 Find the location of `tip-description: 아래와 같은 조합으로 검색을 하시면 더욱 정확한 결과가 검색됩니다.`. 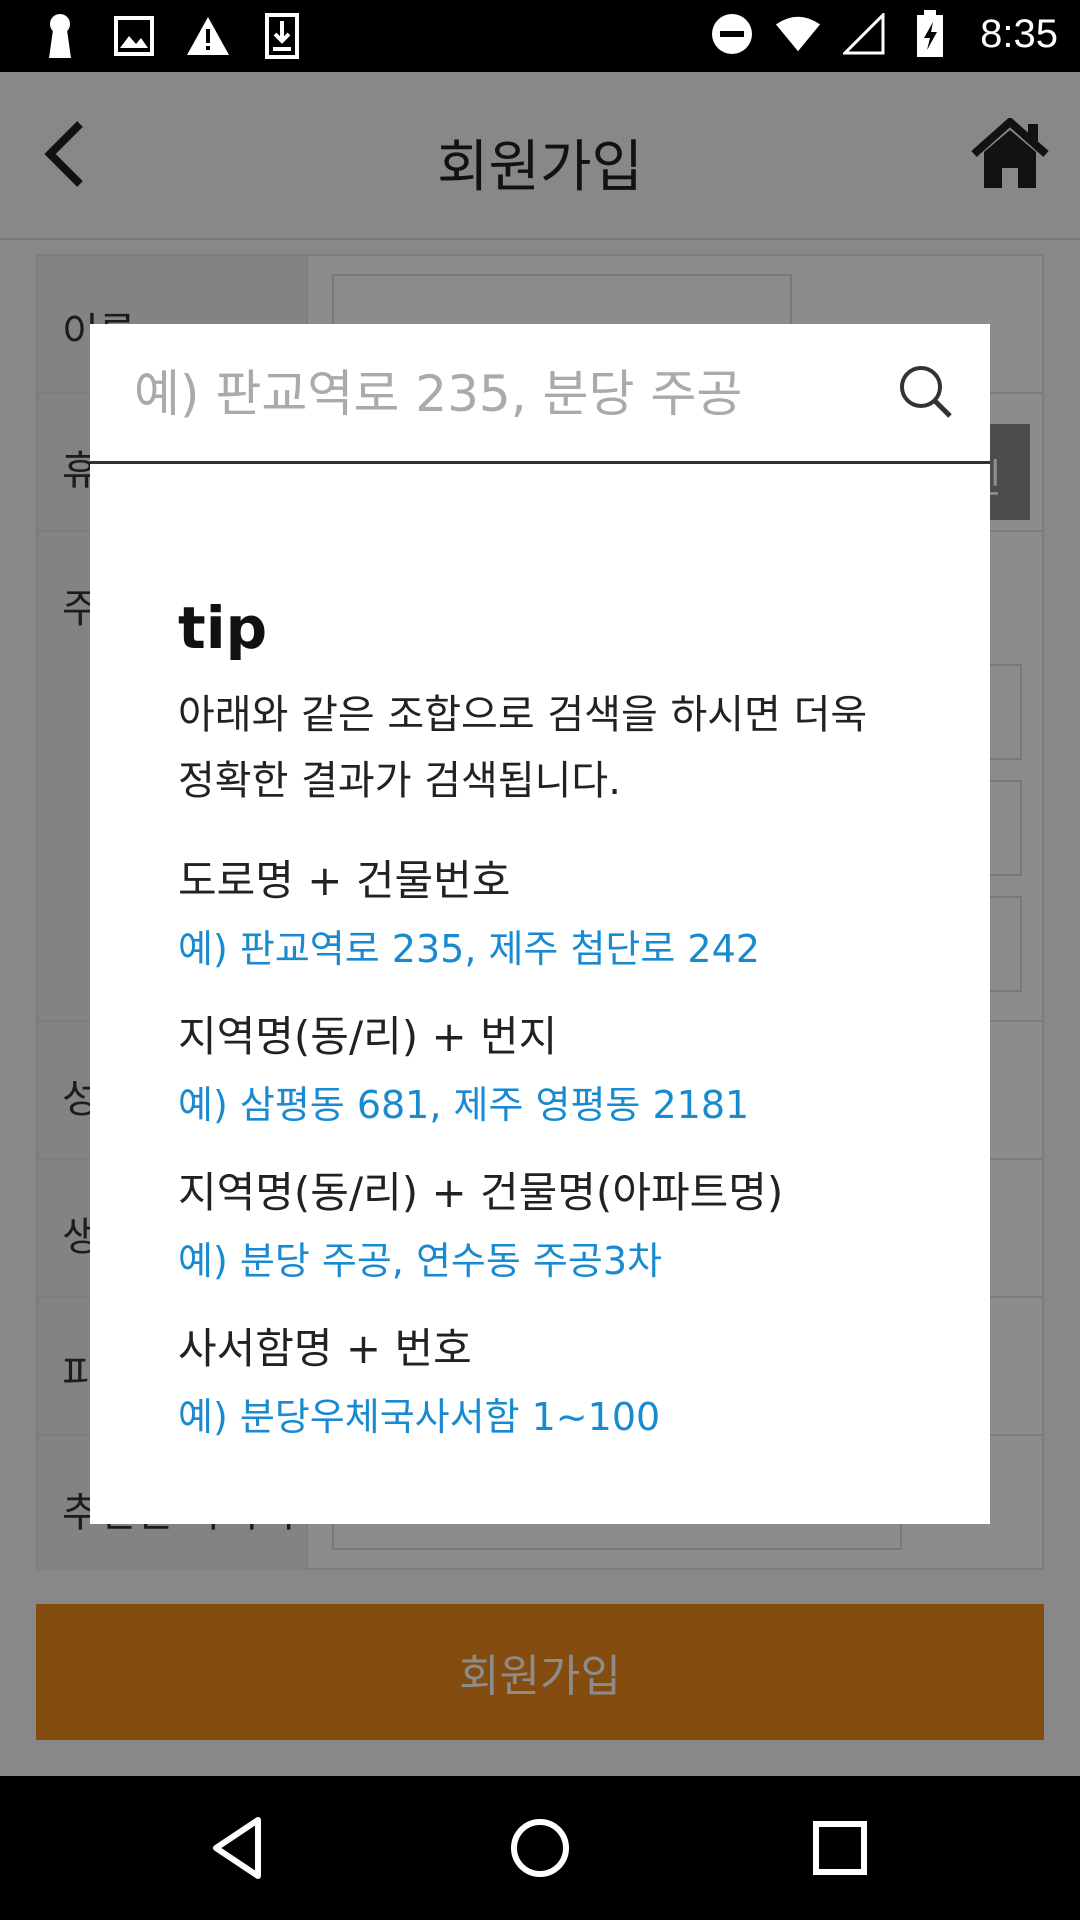

tip-description: 아래와 같은 조합으로 검색을 하시면 더욱 정확한 결과가 검색됩니다. is located at coordinates (523, 748).